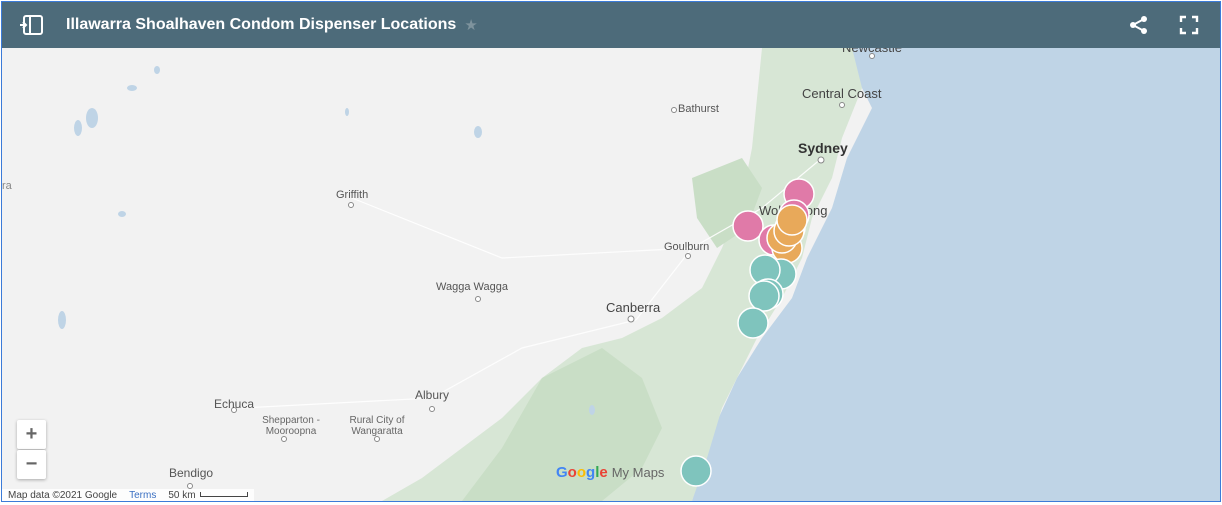 This screenshot has height=505, width=1222. I want to click on terms-link: Terms, so click(142, 495).